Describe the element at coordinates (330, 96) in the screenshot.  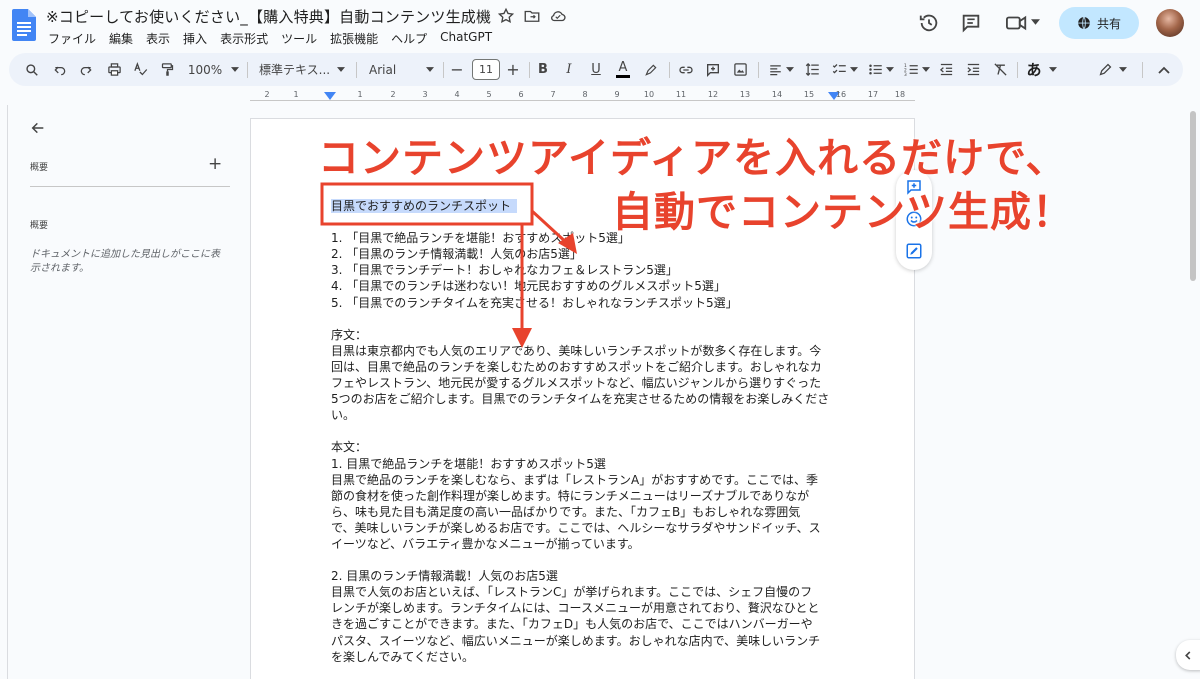
I see `left-indent-marker-icon` at that location.